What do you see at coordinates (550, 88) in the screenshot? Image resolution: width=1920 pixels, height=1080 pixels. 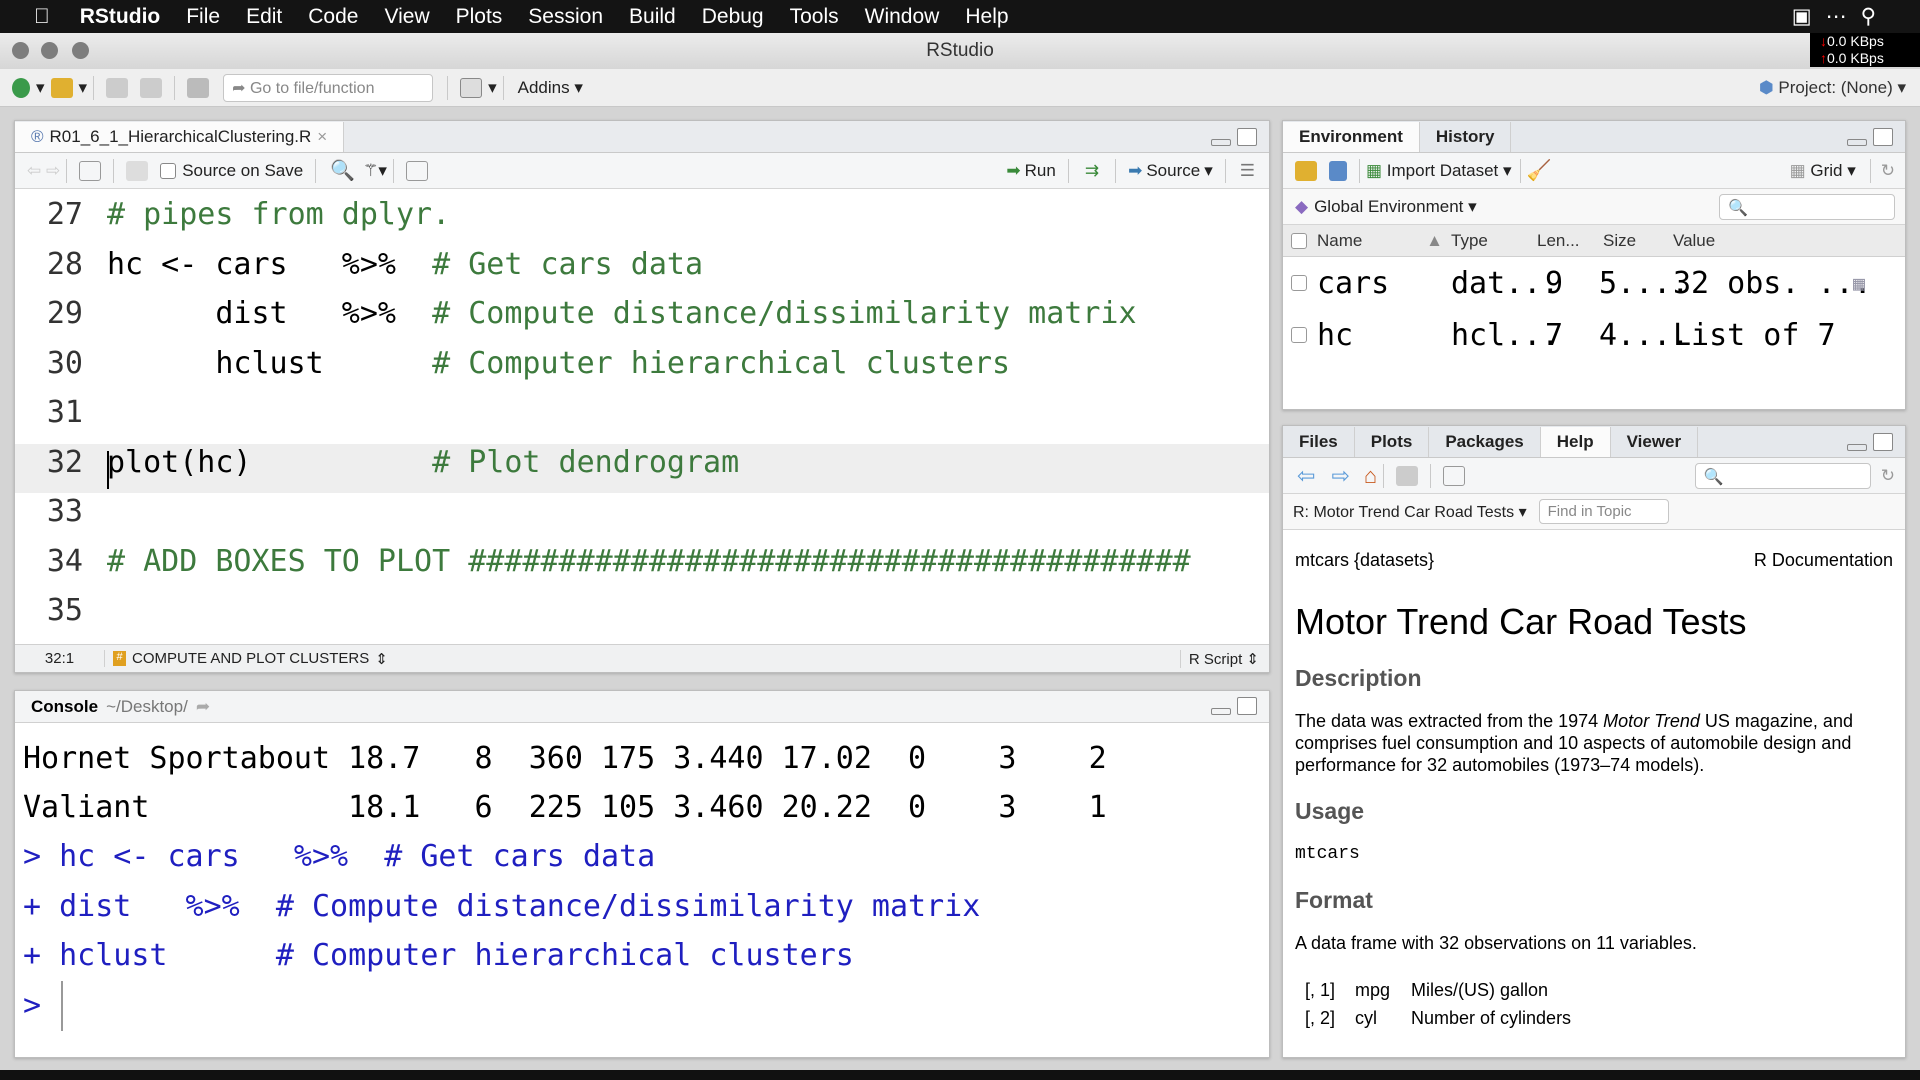 I see `addins-menu: Addins ▾` at bounding box center [550, 88].